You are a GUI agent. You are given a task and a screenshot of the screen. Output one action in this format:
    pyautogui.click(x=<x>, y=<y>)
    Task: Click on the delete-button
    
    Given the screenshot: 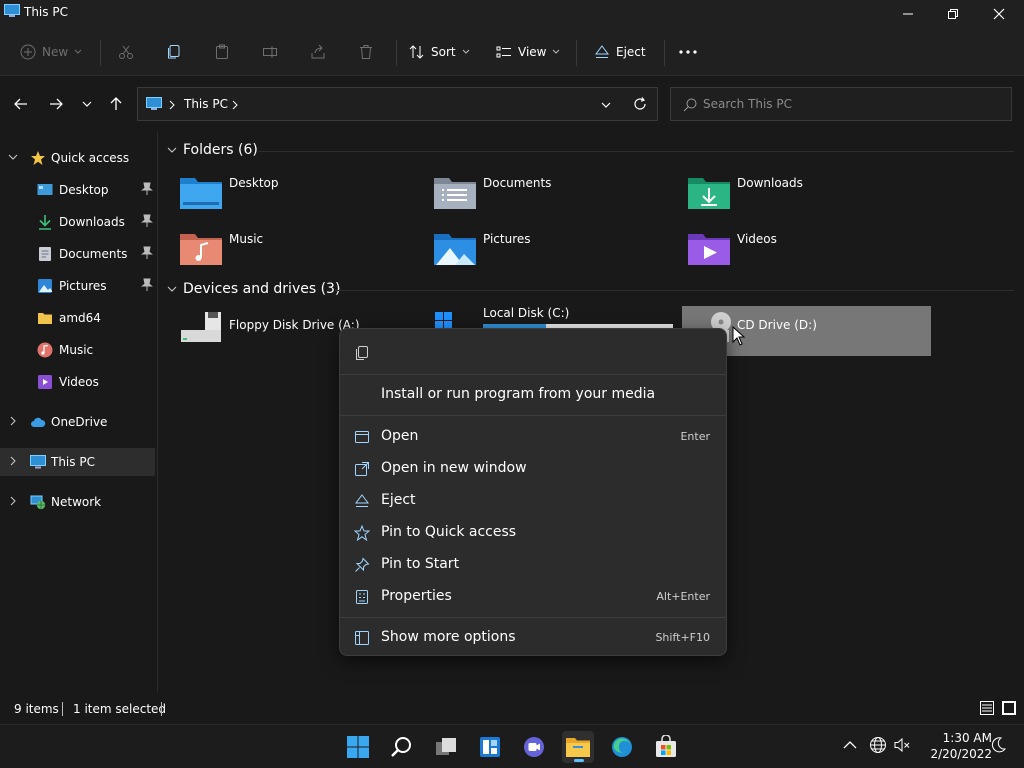 What is the action you would take?
    pyautogui.click(x=366, y=52)
    